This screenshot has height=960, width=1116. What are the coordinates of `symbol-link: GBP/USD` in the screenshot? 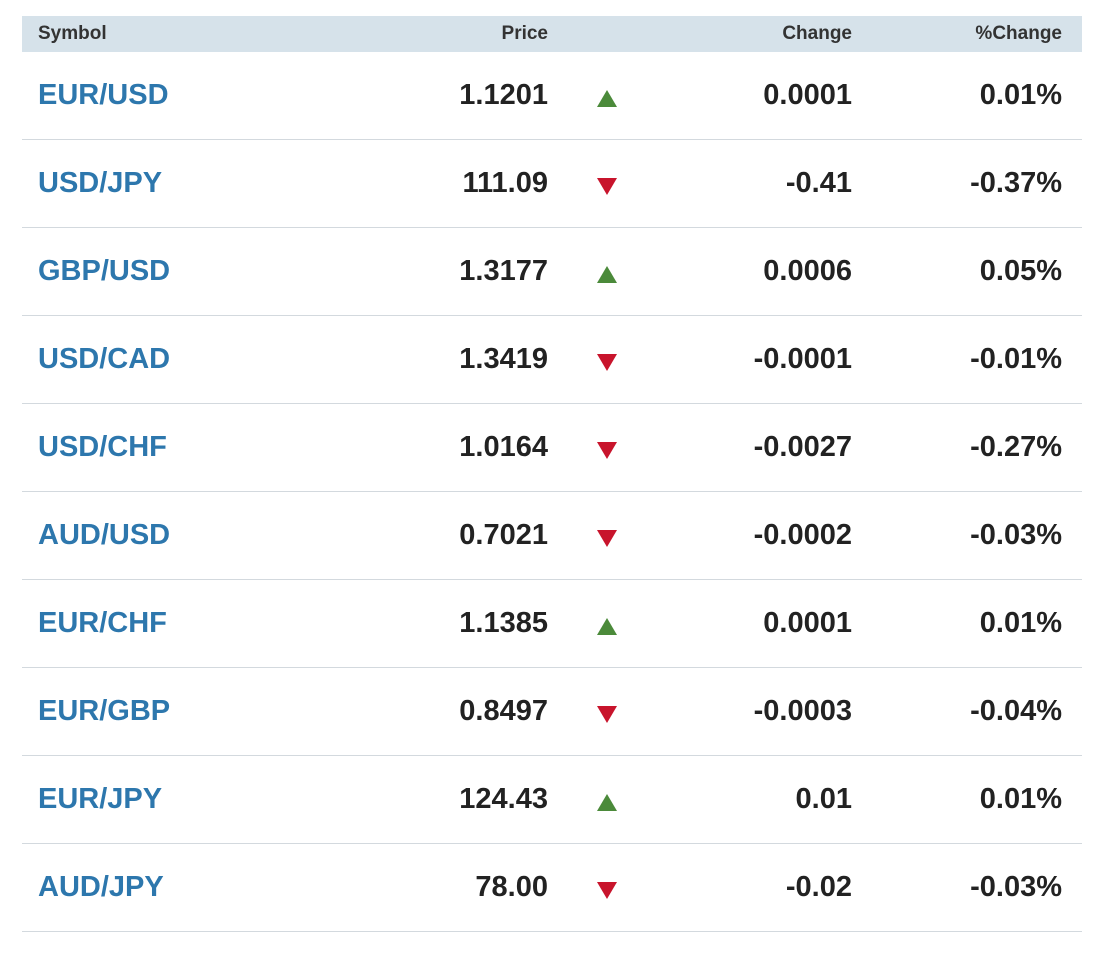 It's located at (187, 271).